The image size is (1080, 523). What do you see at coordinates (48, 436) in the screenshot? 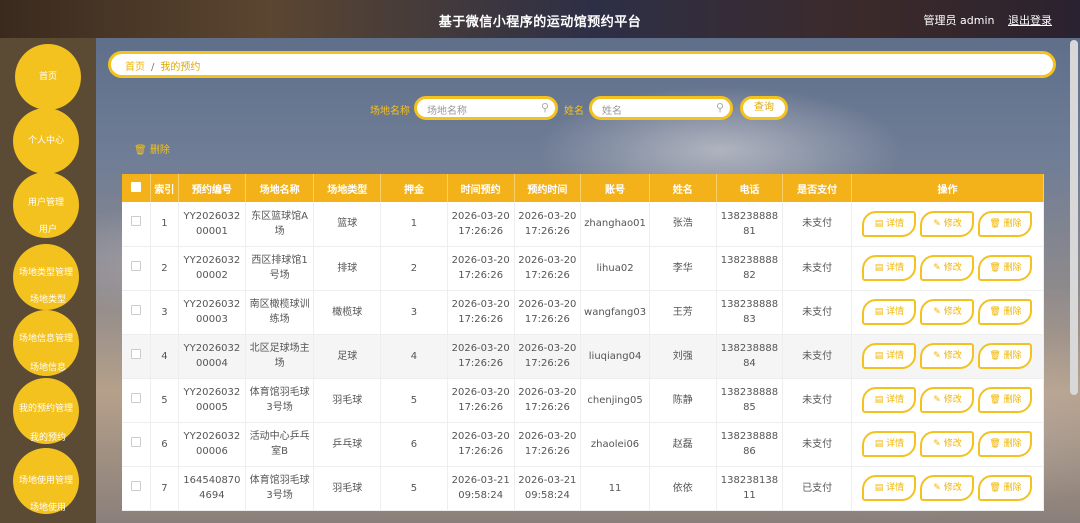
I see `sidebar-subitem-my-booking: 我的预约` at bounding box center [48, 436].